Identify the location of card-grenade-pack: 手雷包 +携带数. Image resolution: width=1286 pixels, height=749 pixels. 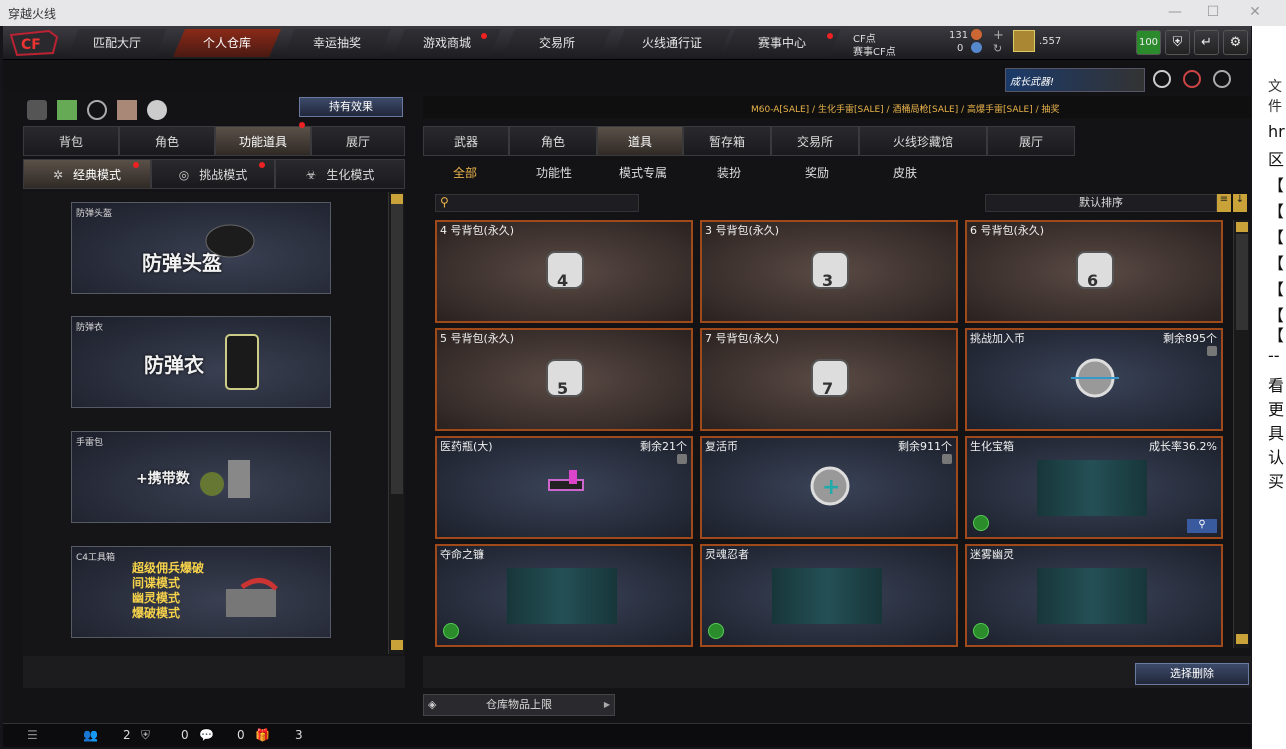
(201, 477).